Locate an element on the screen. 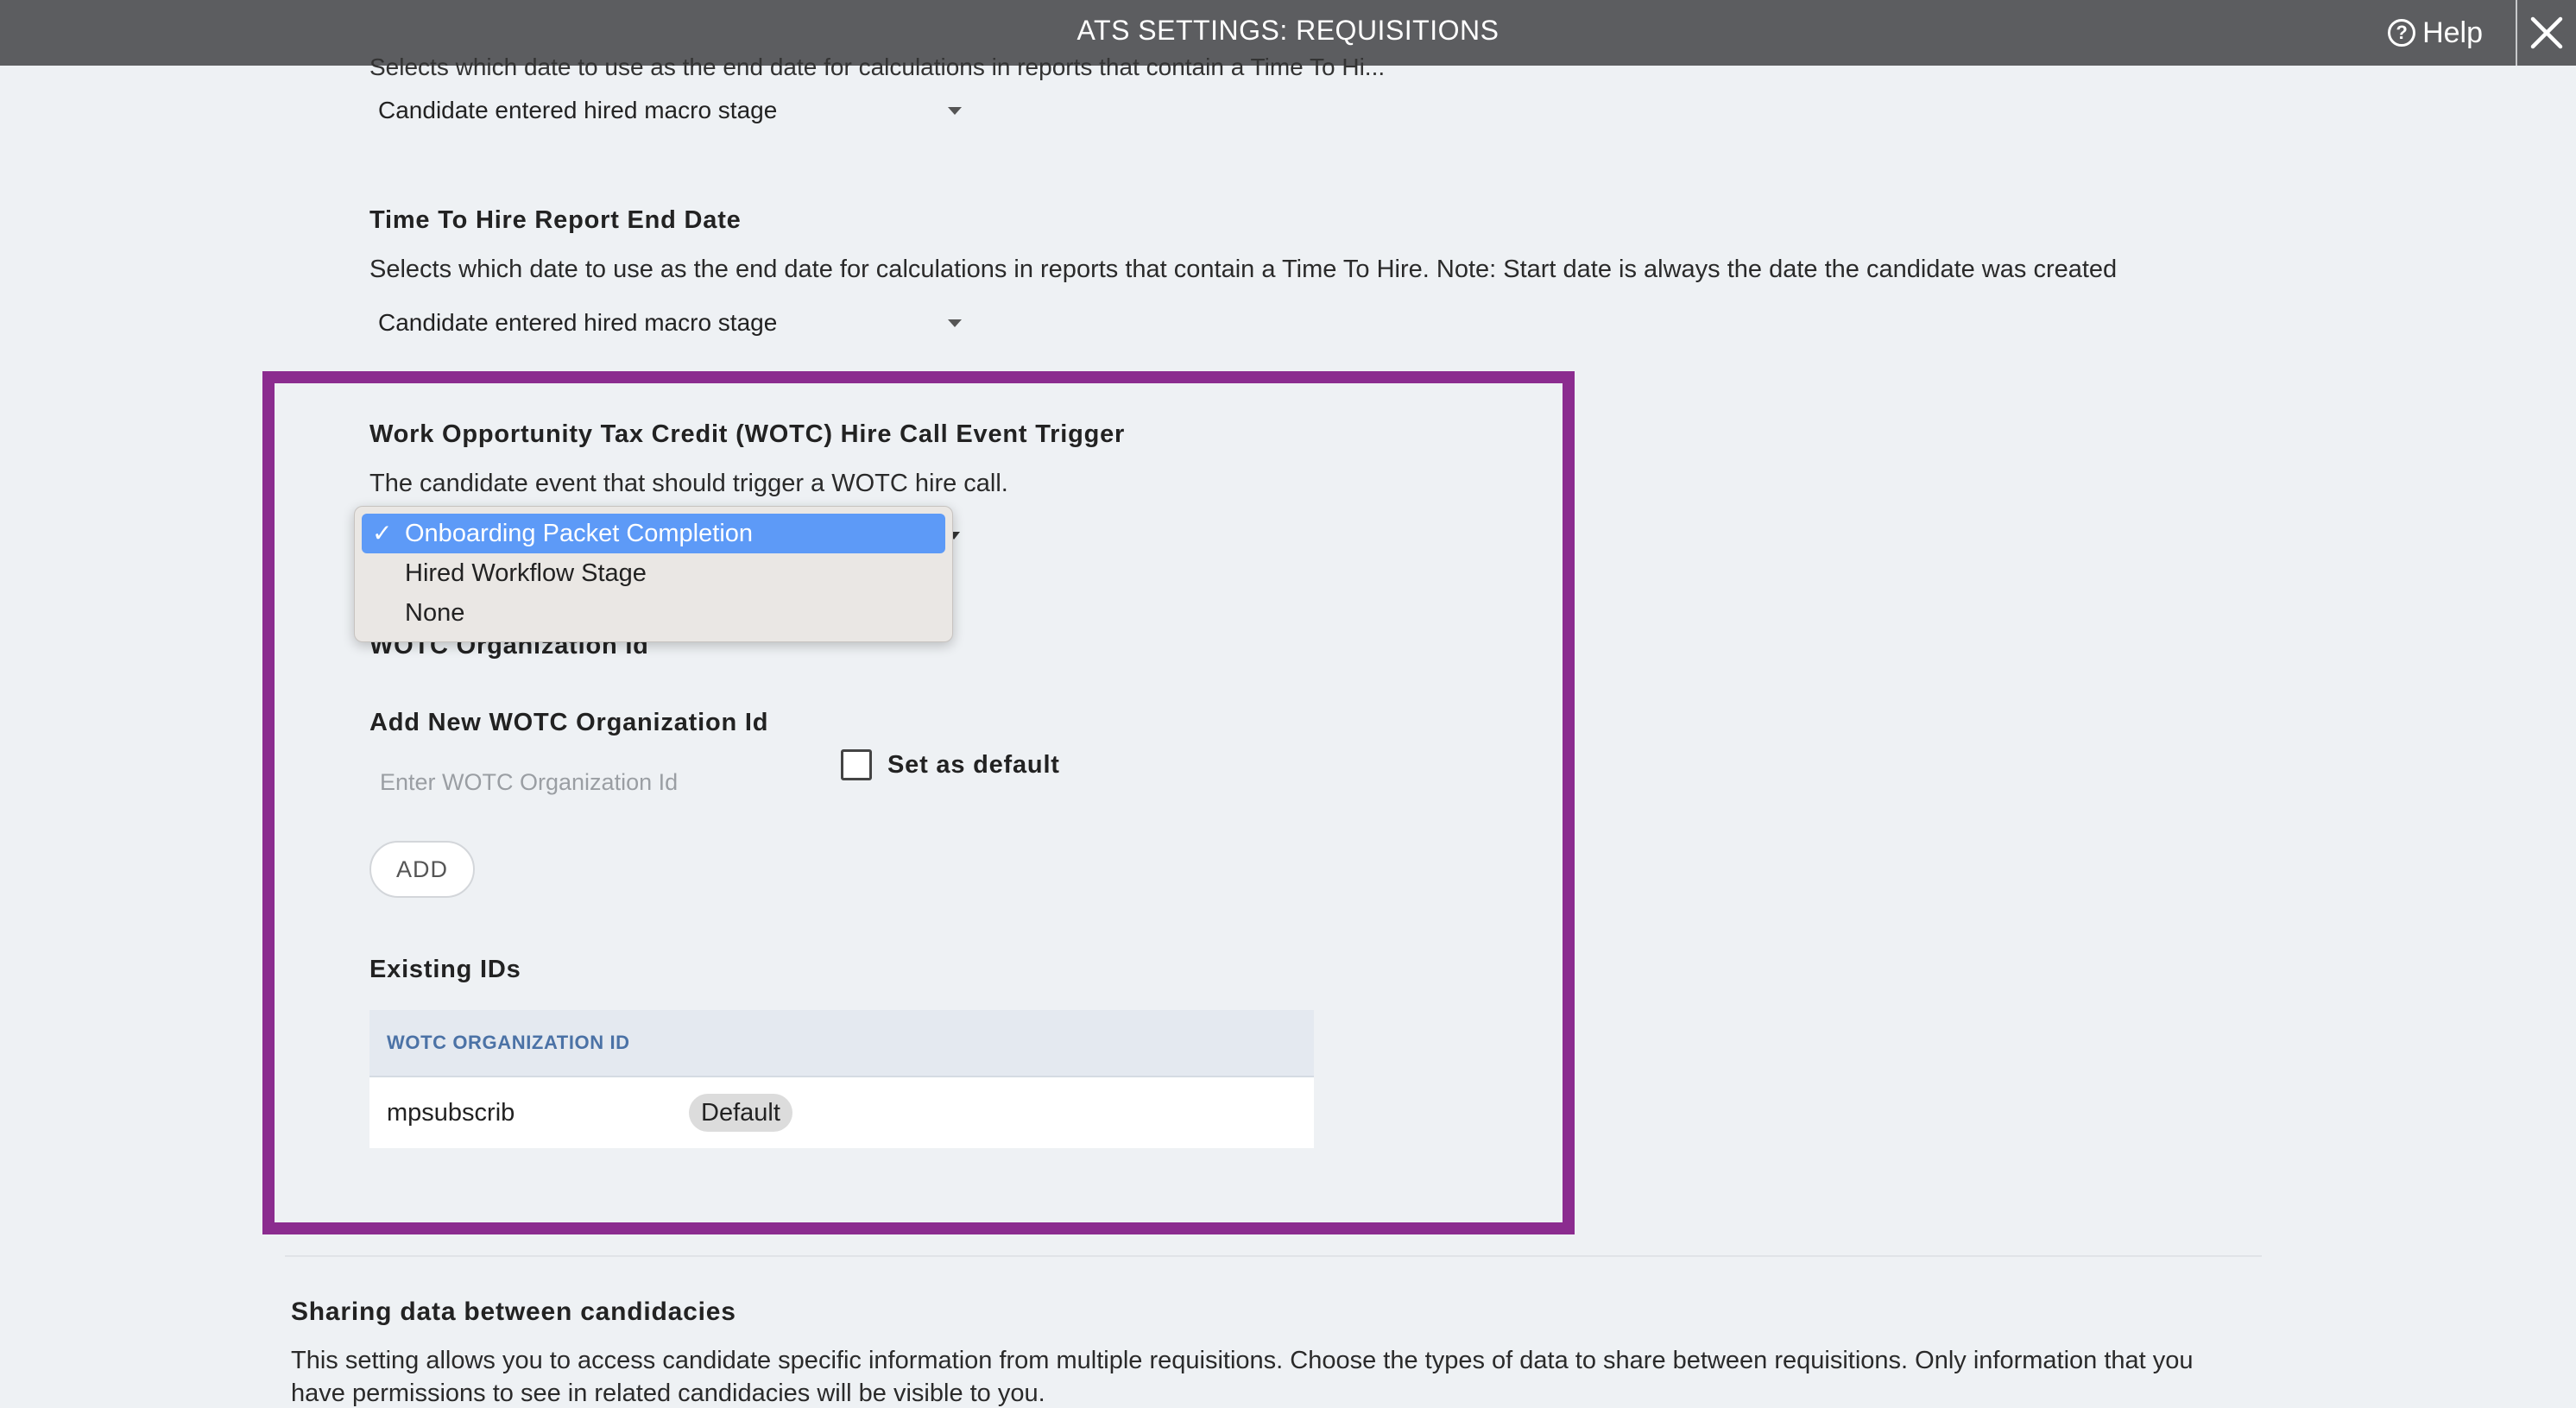 This screenshot has width=2576, height=1408. default-badge: Default is located at coordinates (740, 1113).